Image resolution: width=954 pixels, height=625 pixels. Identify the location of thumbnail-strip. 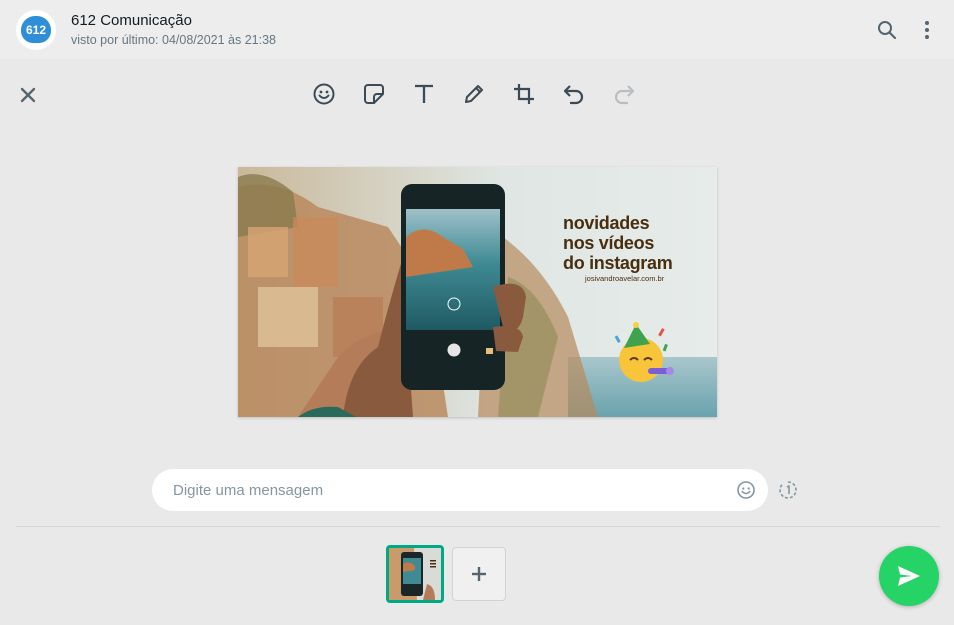
(446, 574).